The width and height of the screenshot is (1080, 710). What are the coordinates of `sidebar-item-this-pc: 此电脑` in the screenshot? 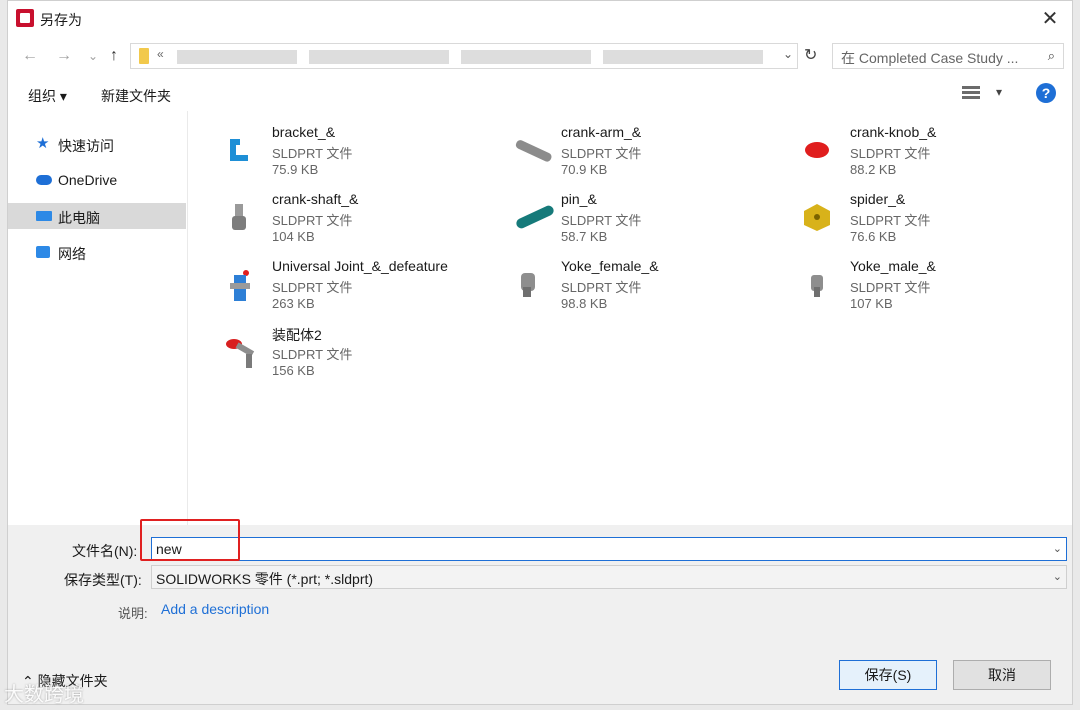 It's located at (97, 216).